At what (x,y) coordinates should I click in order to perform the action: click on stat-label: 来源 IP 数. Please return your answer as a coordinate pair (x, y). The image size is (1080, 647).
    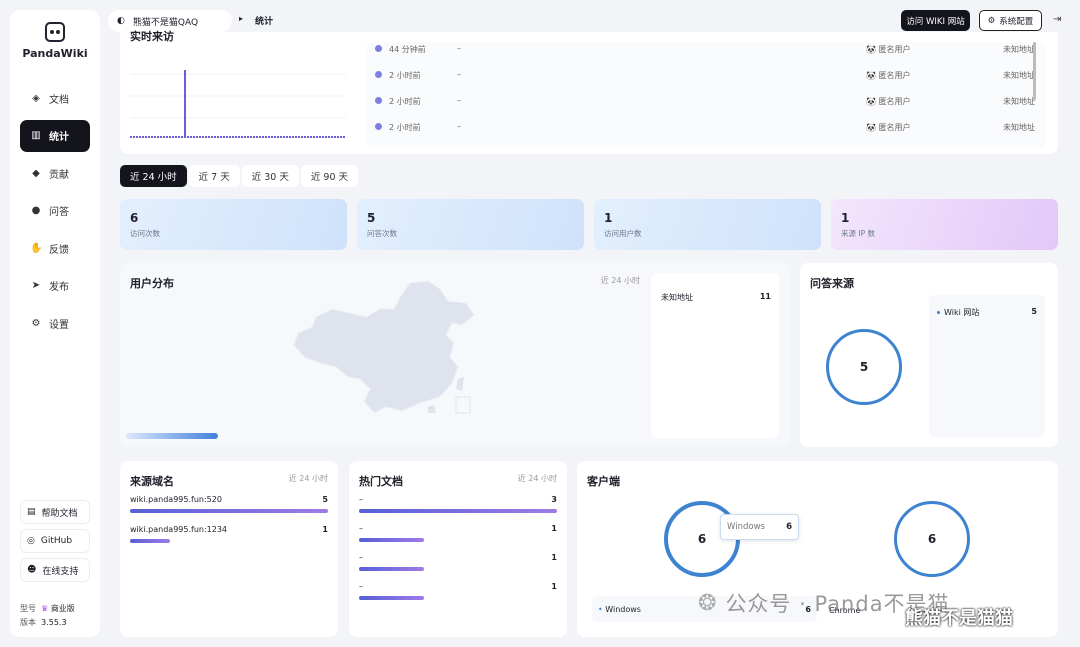
    Looking at the image, I should click on (858, 233).